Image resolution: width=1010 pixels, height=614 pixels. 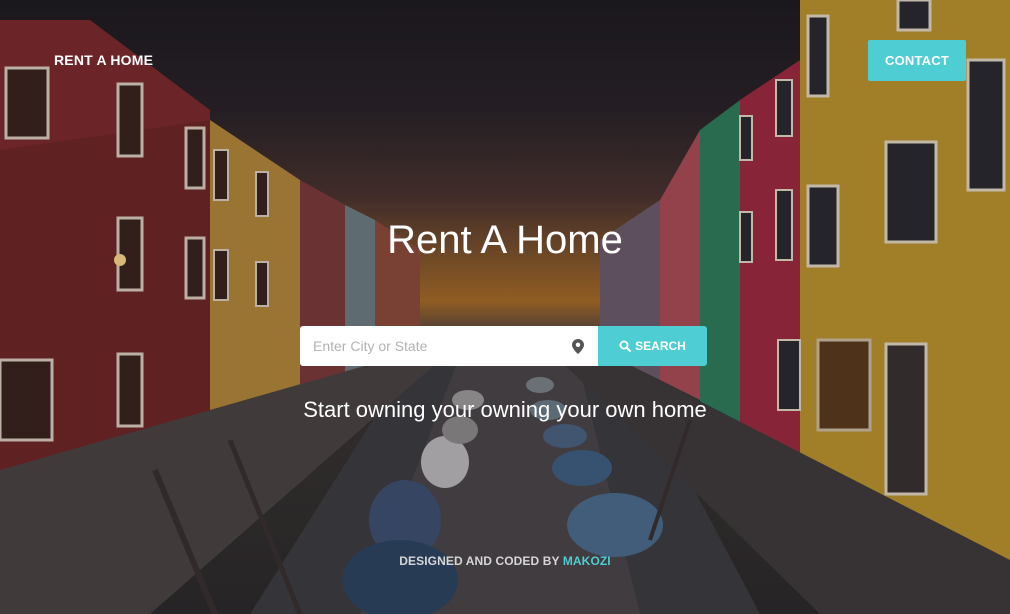 What do you see at coordinates (505, 409) in the screenshot?
I see `hero-tagline: Start owning your owning your own home` at bounding box center [505, 409].